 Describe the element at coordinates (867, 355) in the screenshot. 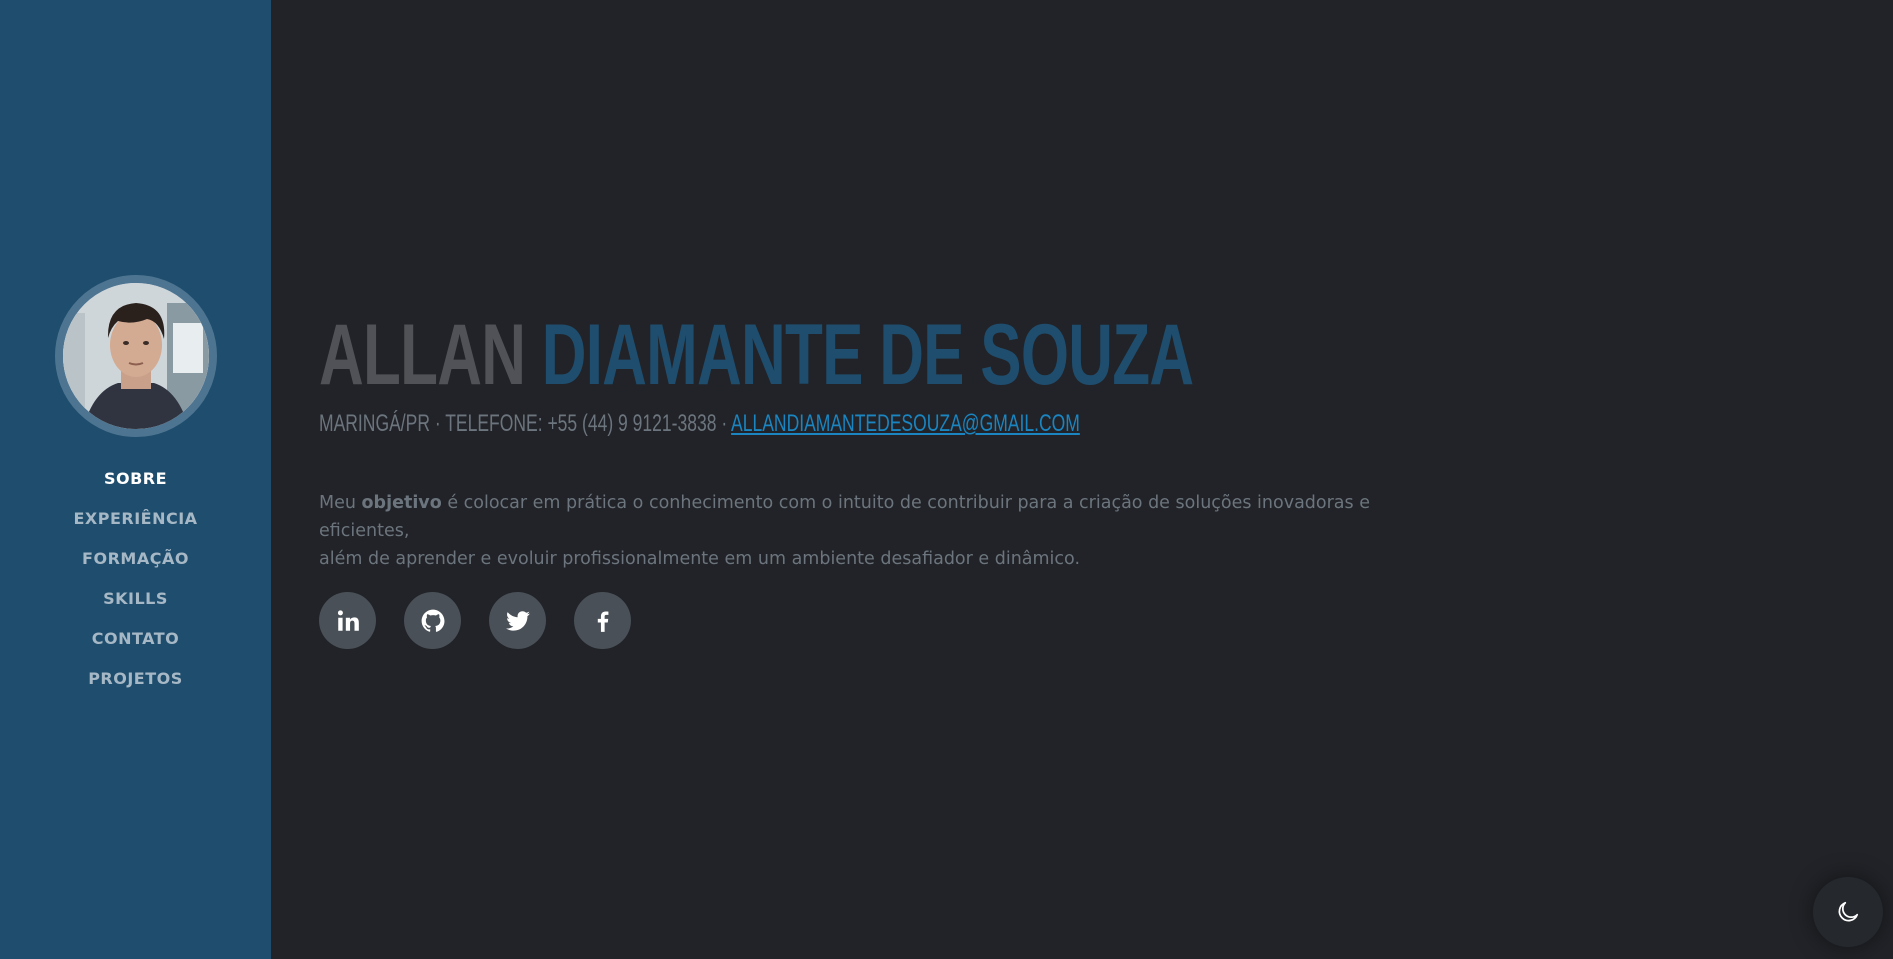

I see `last-name: DIAMANTE DE SOUZA` at that location.